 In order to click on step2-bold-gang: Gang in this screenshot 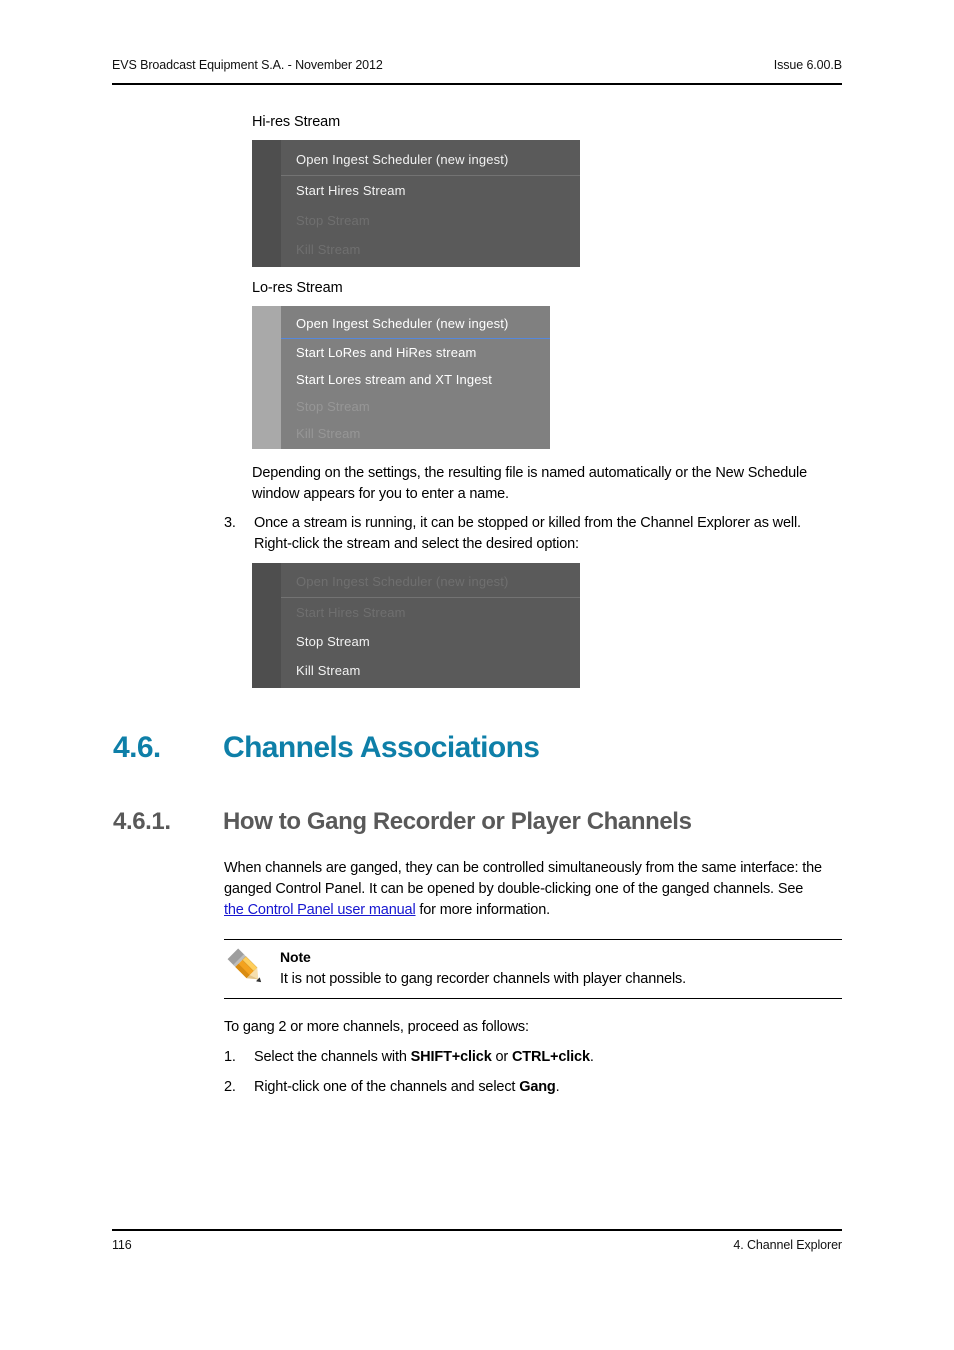, I will do `click(537, 1087)`.